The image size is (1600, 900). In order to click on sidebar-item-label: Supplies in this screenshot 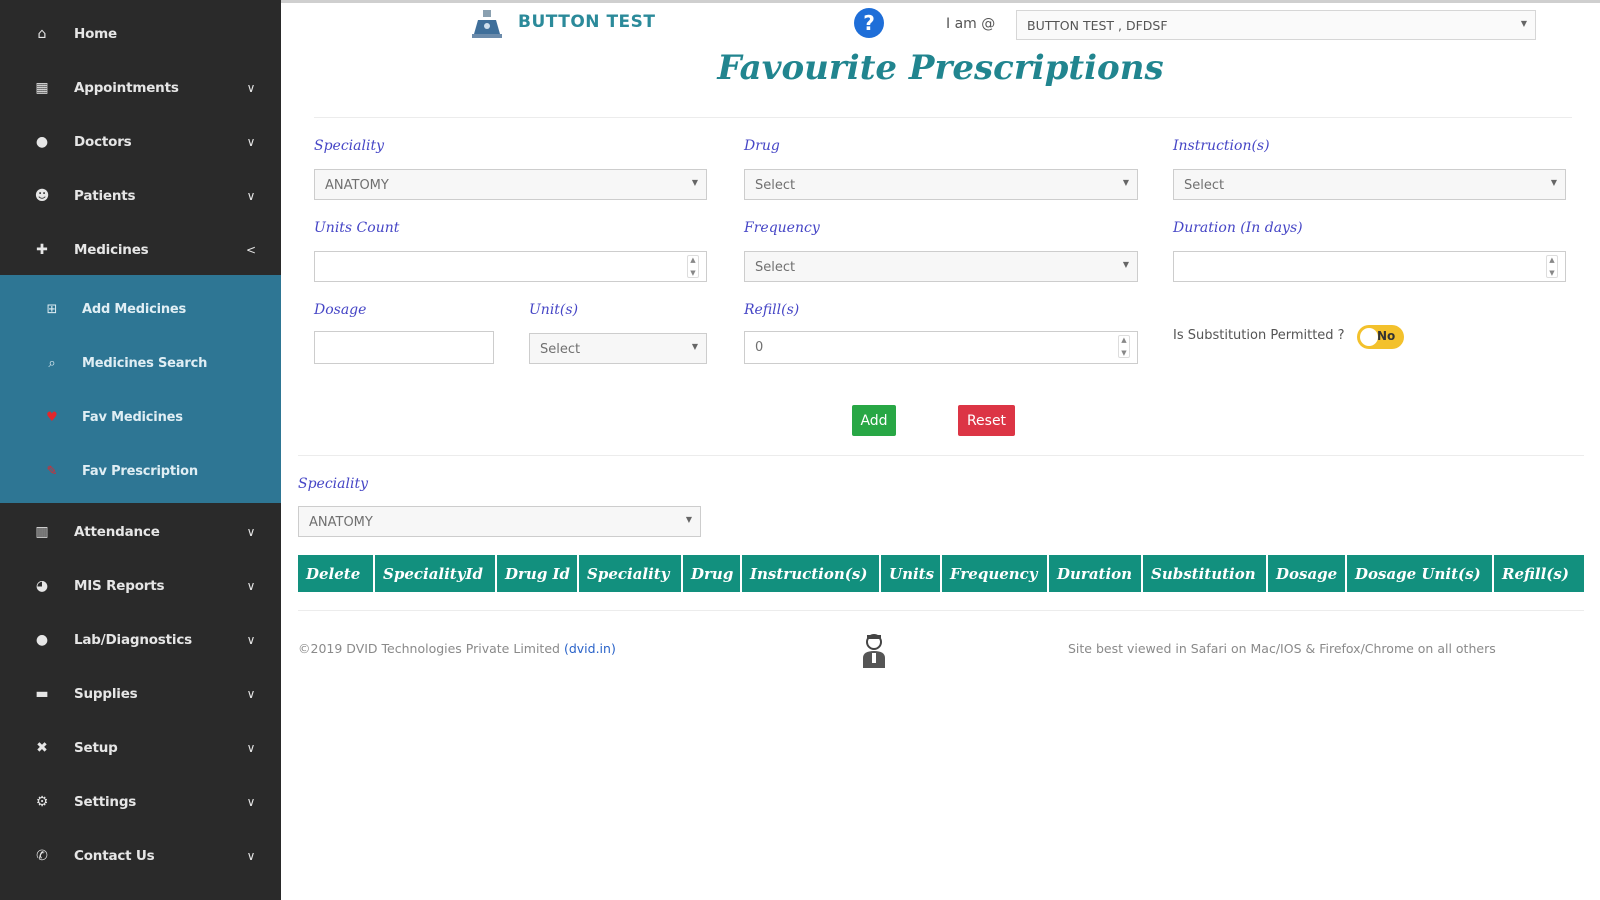, I will do `click(106, 694)`.